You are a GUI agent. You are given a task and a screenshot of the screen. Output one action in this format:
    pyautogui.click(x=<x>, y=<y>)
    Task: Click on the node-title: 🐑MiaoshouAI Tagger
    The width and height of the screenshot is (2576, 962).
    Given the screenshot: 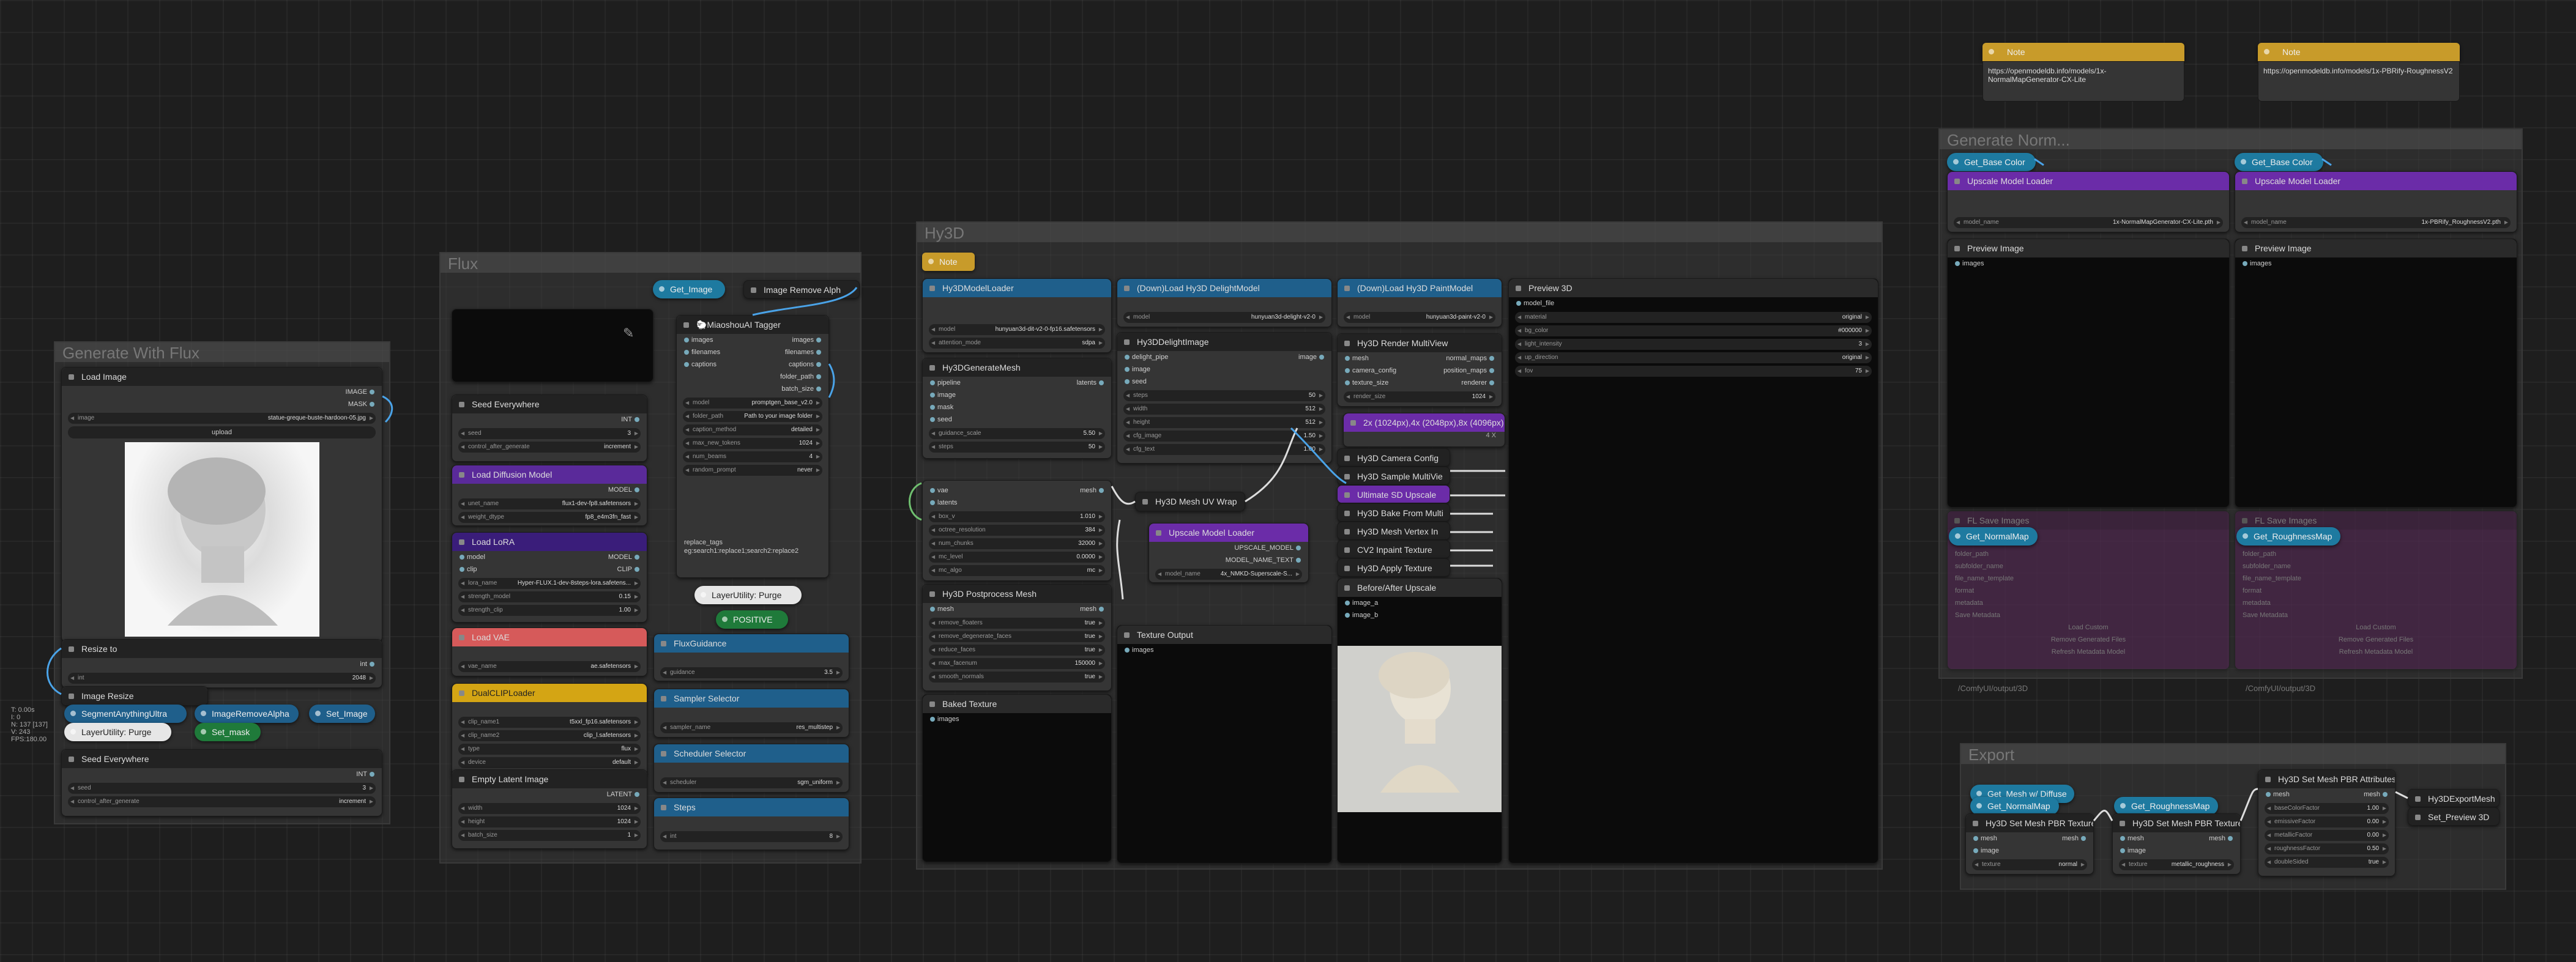 What is the action you would take?
    pyautogui.click(x=753, y=325)
    